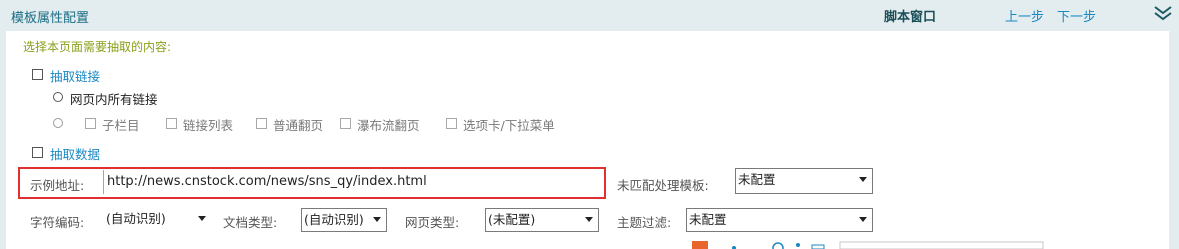  Describe the element at coordinates (708, 219) in the screenshot. I see `topic-filter-value: 未配置` at that location.